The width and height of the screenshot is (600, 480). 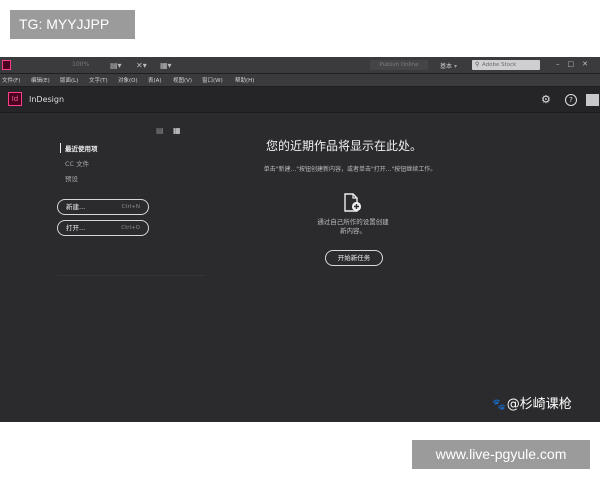 I want to click on paw-icon: 🐾, so click(x=499, y=404).